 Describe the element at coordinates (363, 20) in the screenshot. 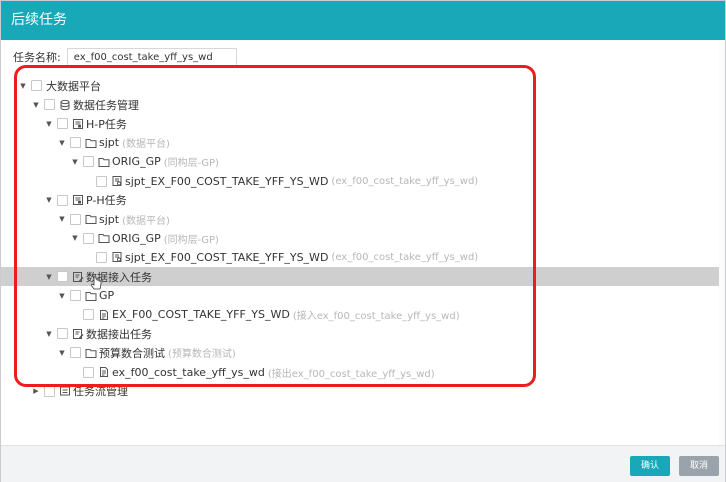

I see `dialog-title: 后续任务` at that location.